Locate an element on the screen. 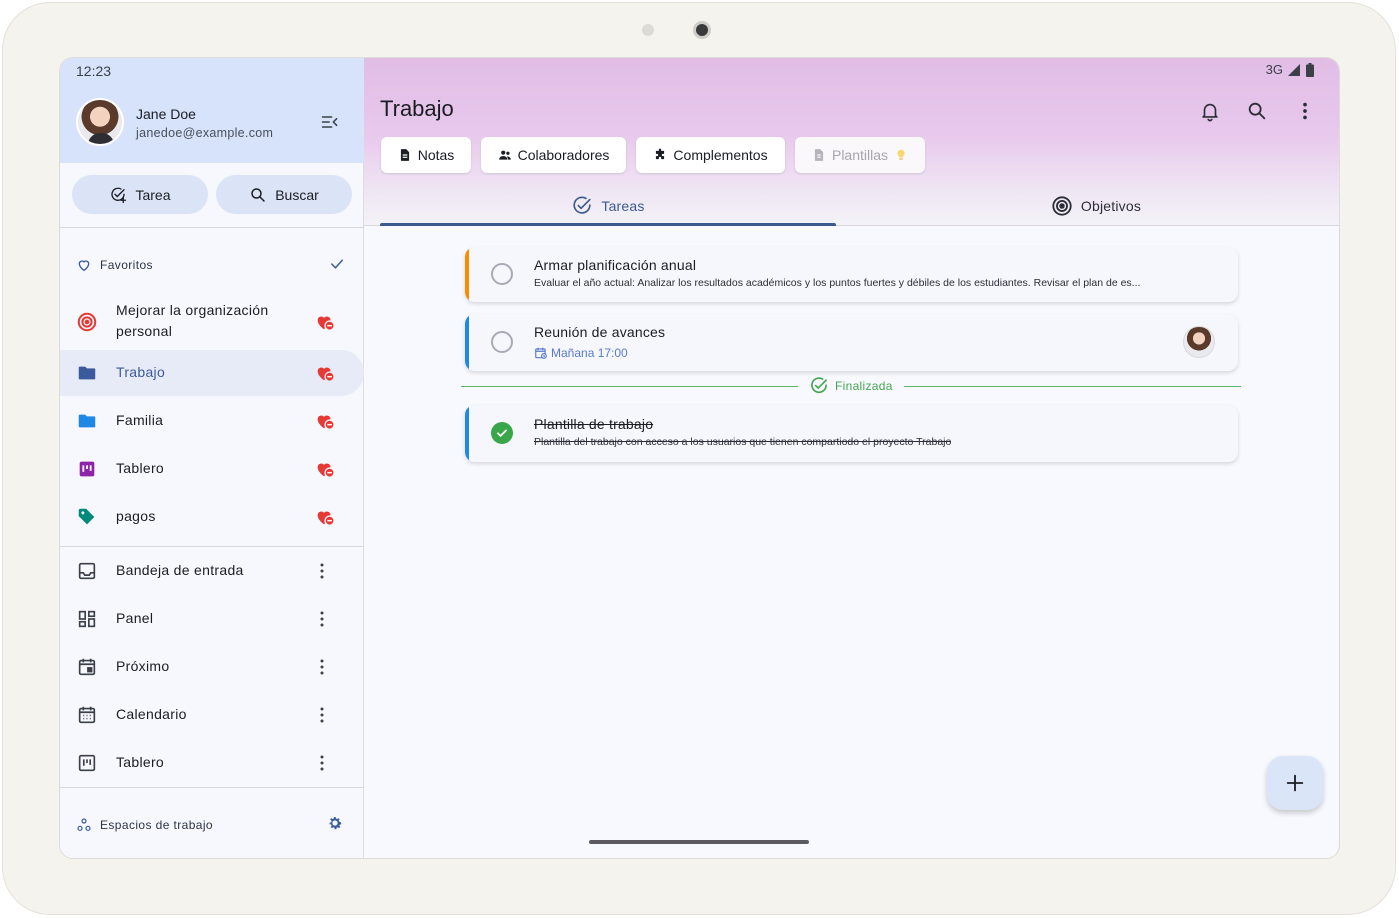 This screenshot has width=1399, height=918. addons-chip: Complementos is located at coordinates (710, 155).